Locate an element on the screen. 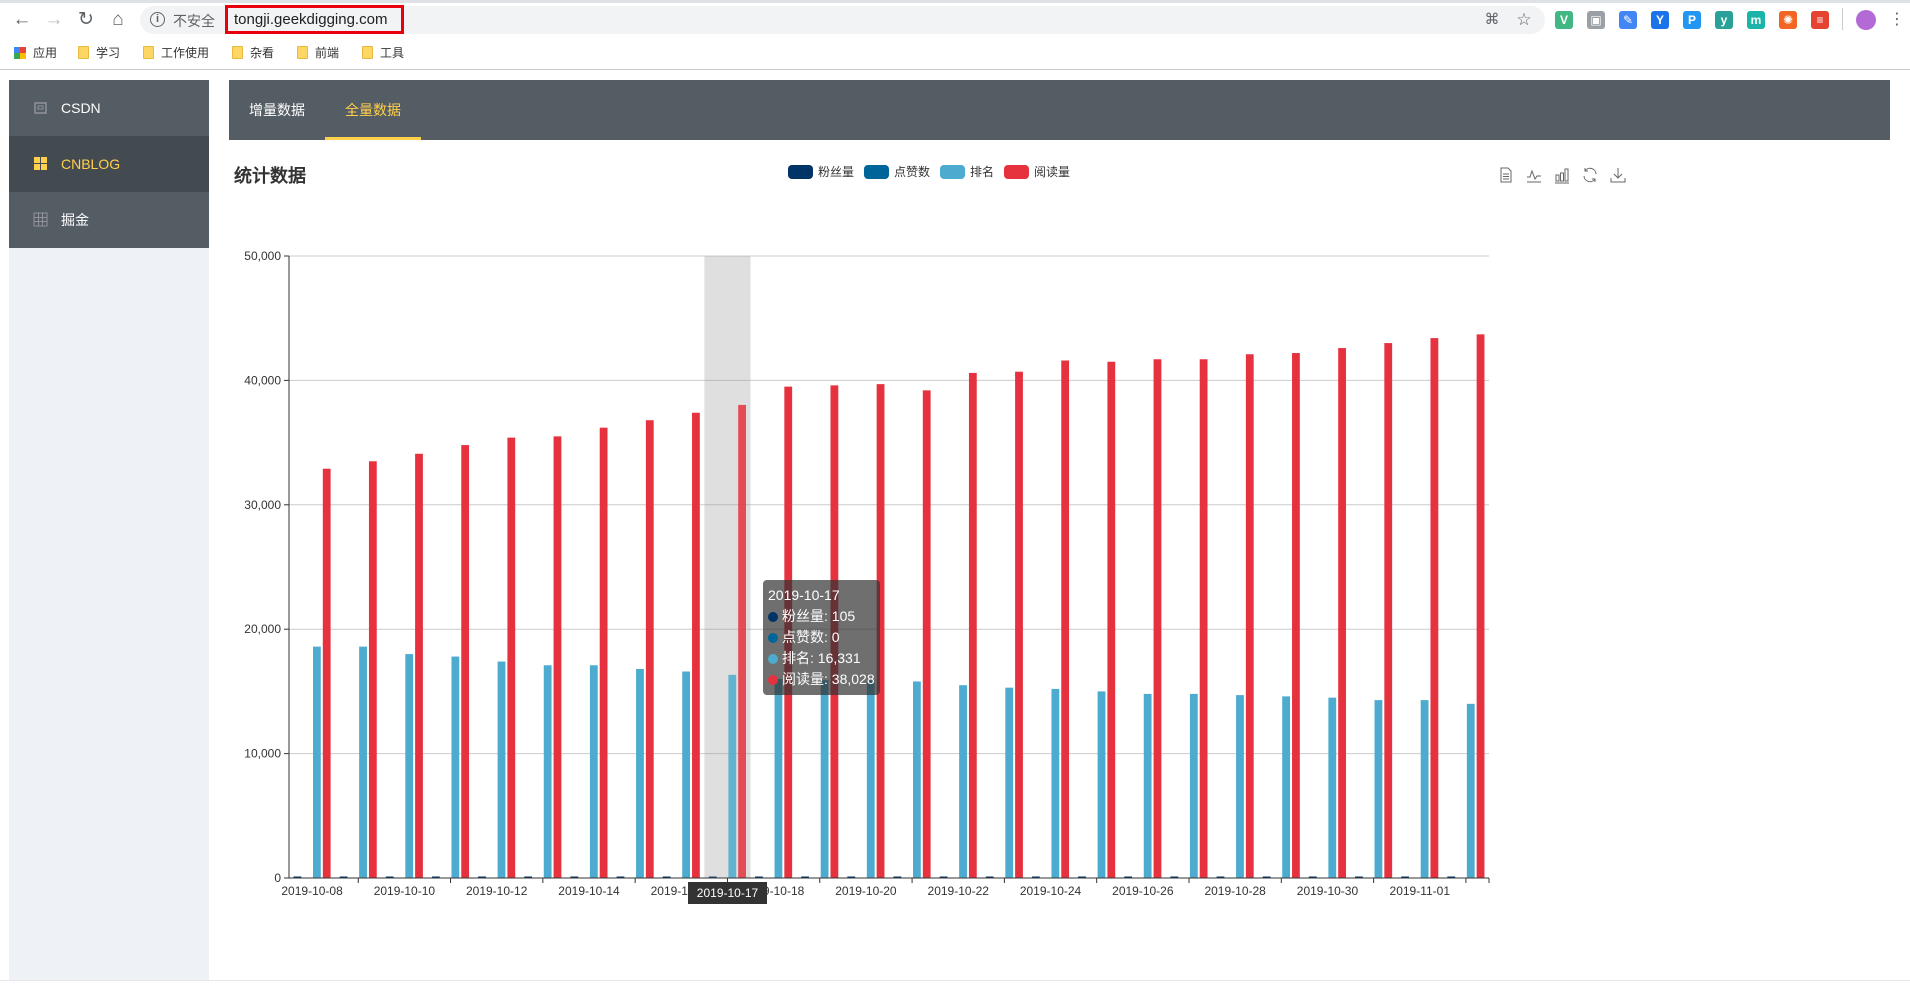 The width and height of the screenshot is (1910, 1005). tooltip-row: 点赞数: 0 is located at coordinates (811, 637).